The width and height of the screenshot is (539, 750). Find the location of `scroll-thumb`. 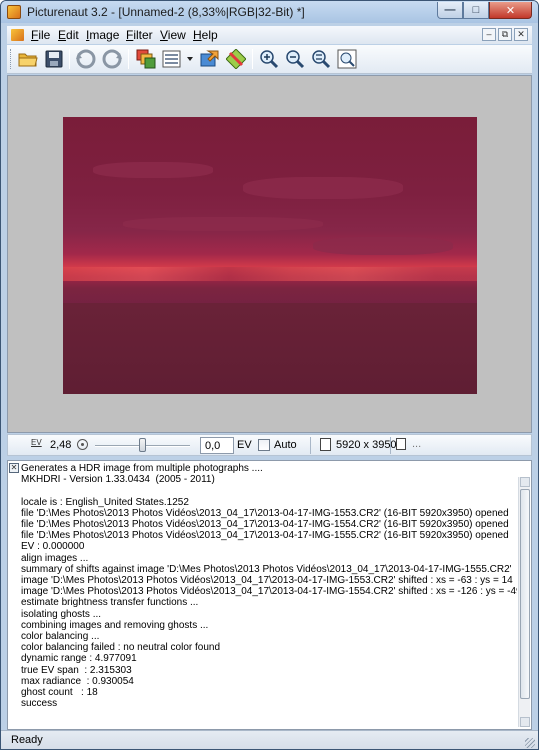

scroll-thumb is located at coordinates (525, 594).